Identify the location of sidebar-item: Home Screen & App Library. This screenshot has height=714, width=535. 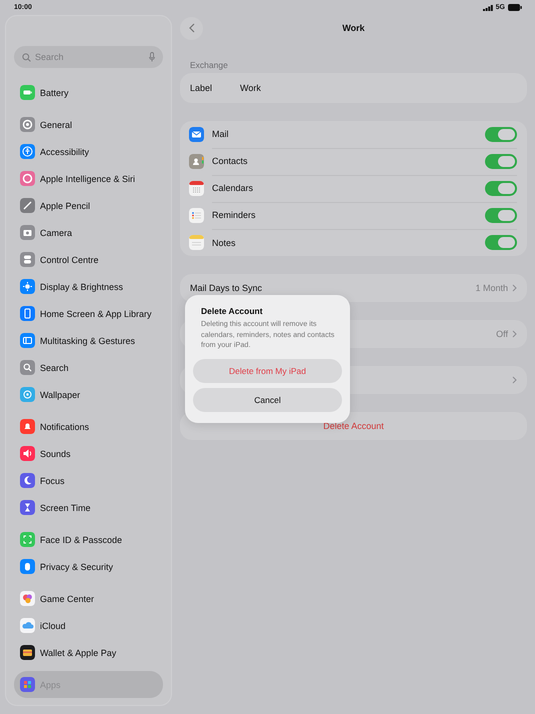
(88, 313).